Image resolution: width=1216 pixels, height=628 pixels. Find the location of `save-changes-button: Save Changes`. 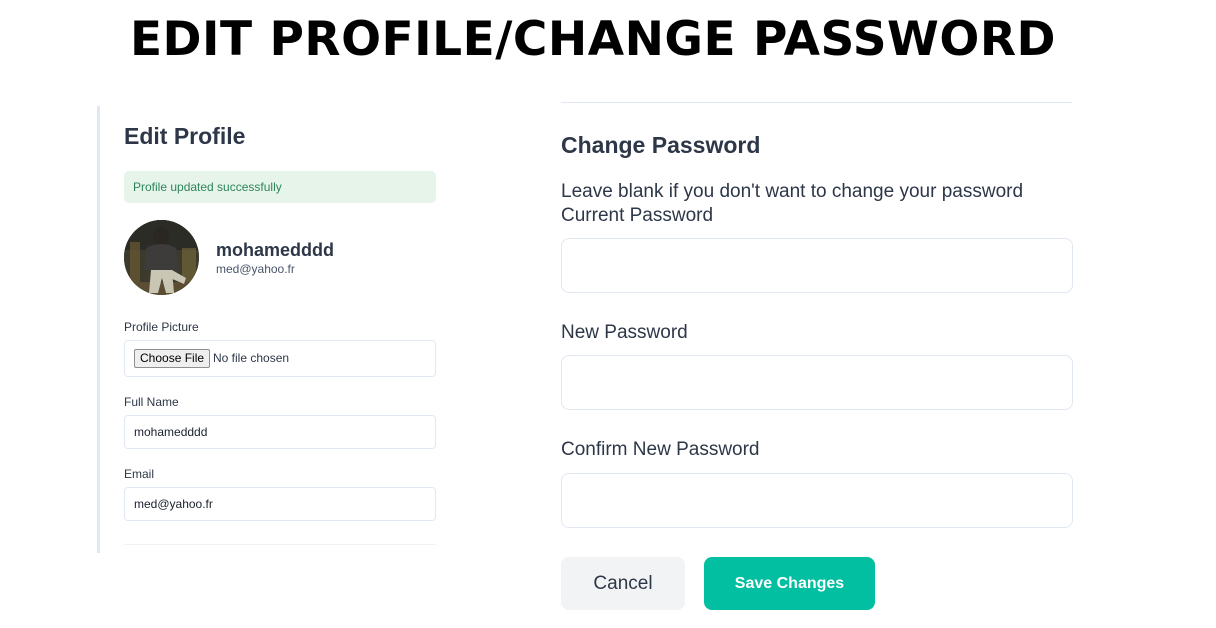

save-changes-button: Save Changes is located at coordinates (789, 583).